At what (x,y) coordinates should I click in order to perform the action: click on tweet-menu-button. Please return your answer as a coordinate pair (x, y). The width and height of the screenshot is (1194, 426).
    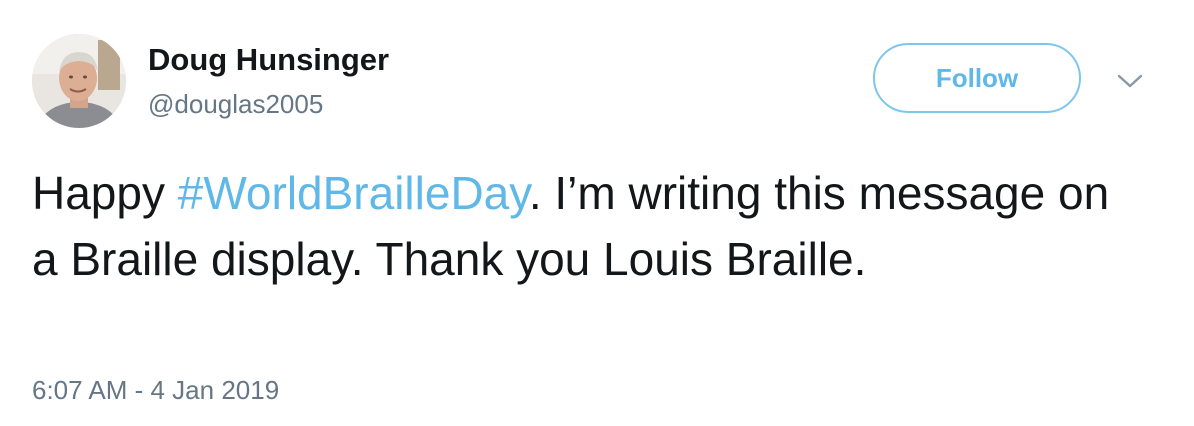
    Looking at the image, I should click on (1130, 81).